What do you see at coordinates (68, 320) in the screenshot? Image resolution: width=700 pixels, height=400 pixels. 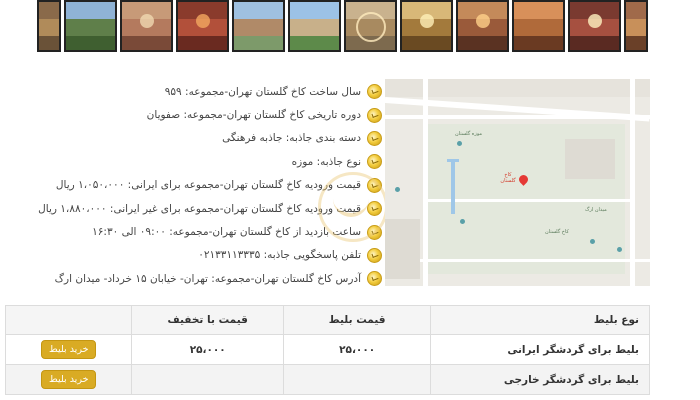 I see `header-action` at bounding box center [68, 320].